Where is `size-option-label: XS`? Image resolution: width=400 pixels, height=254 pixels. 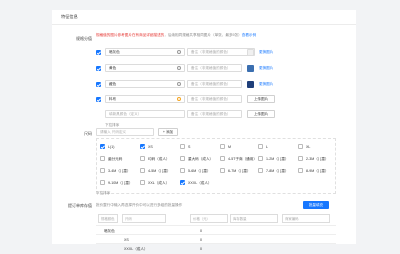
size-option-label: XS is located at coordinates (150, 147).